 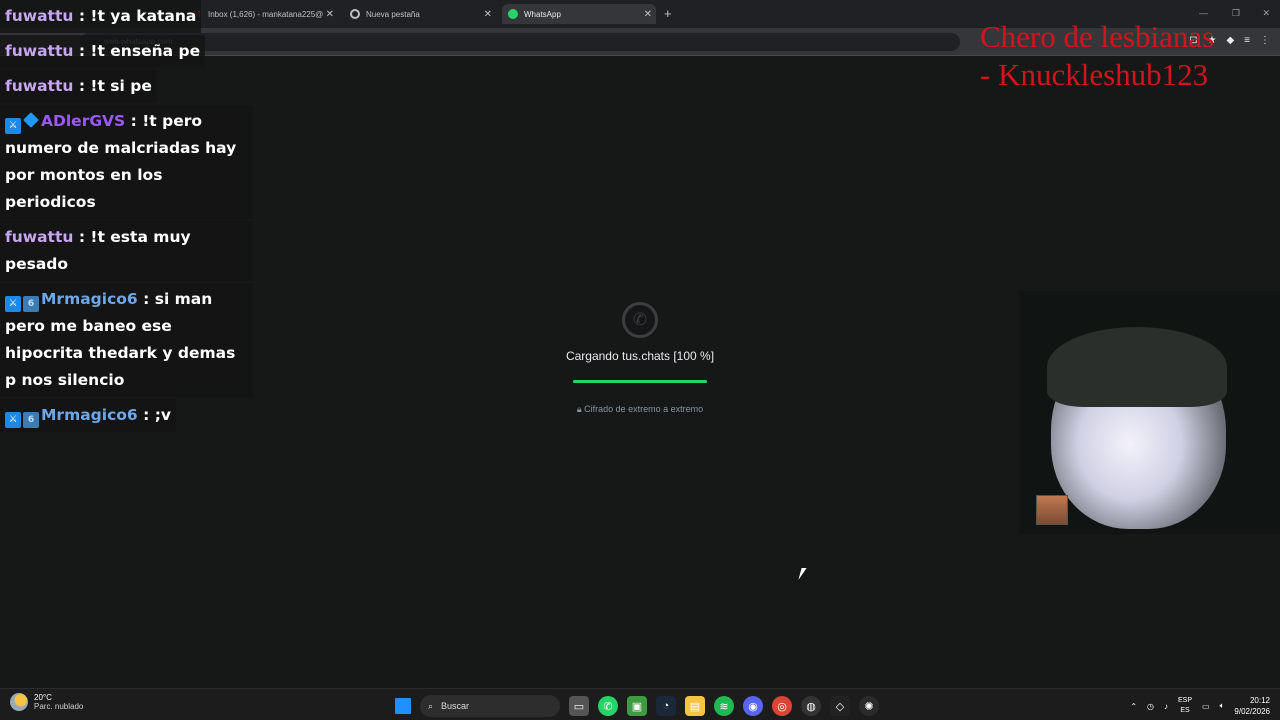 I want to click on lock-icon: 🔒︎, so click(x=579, y=409).